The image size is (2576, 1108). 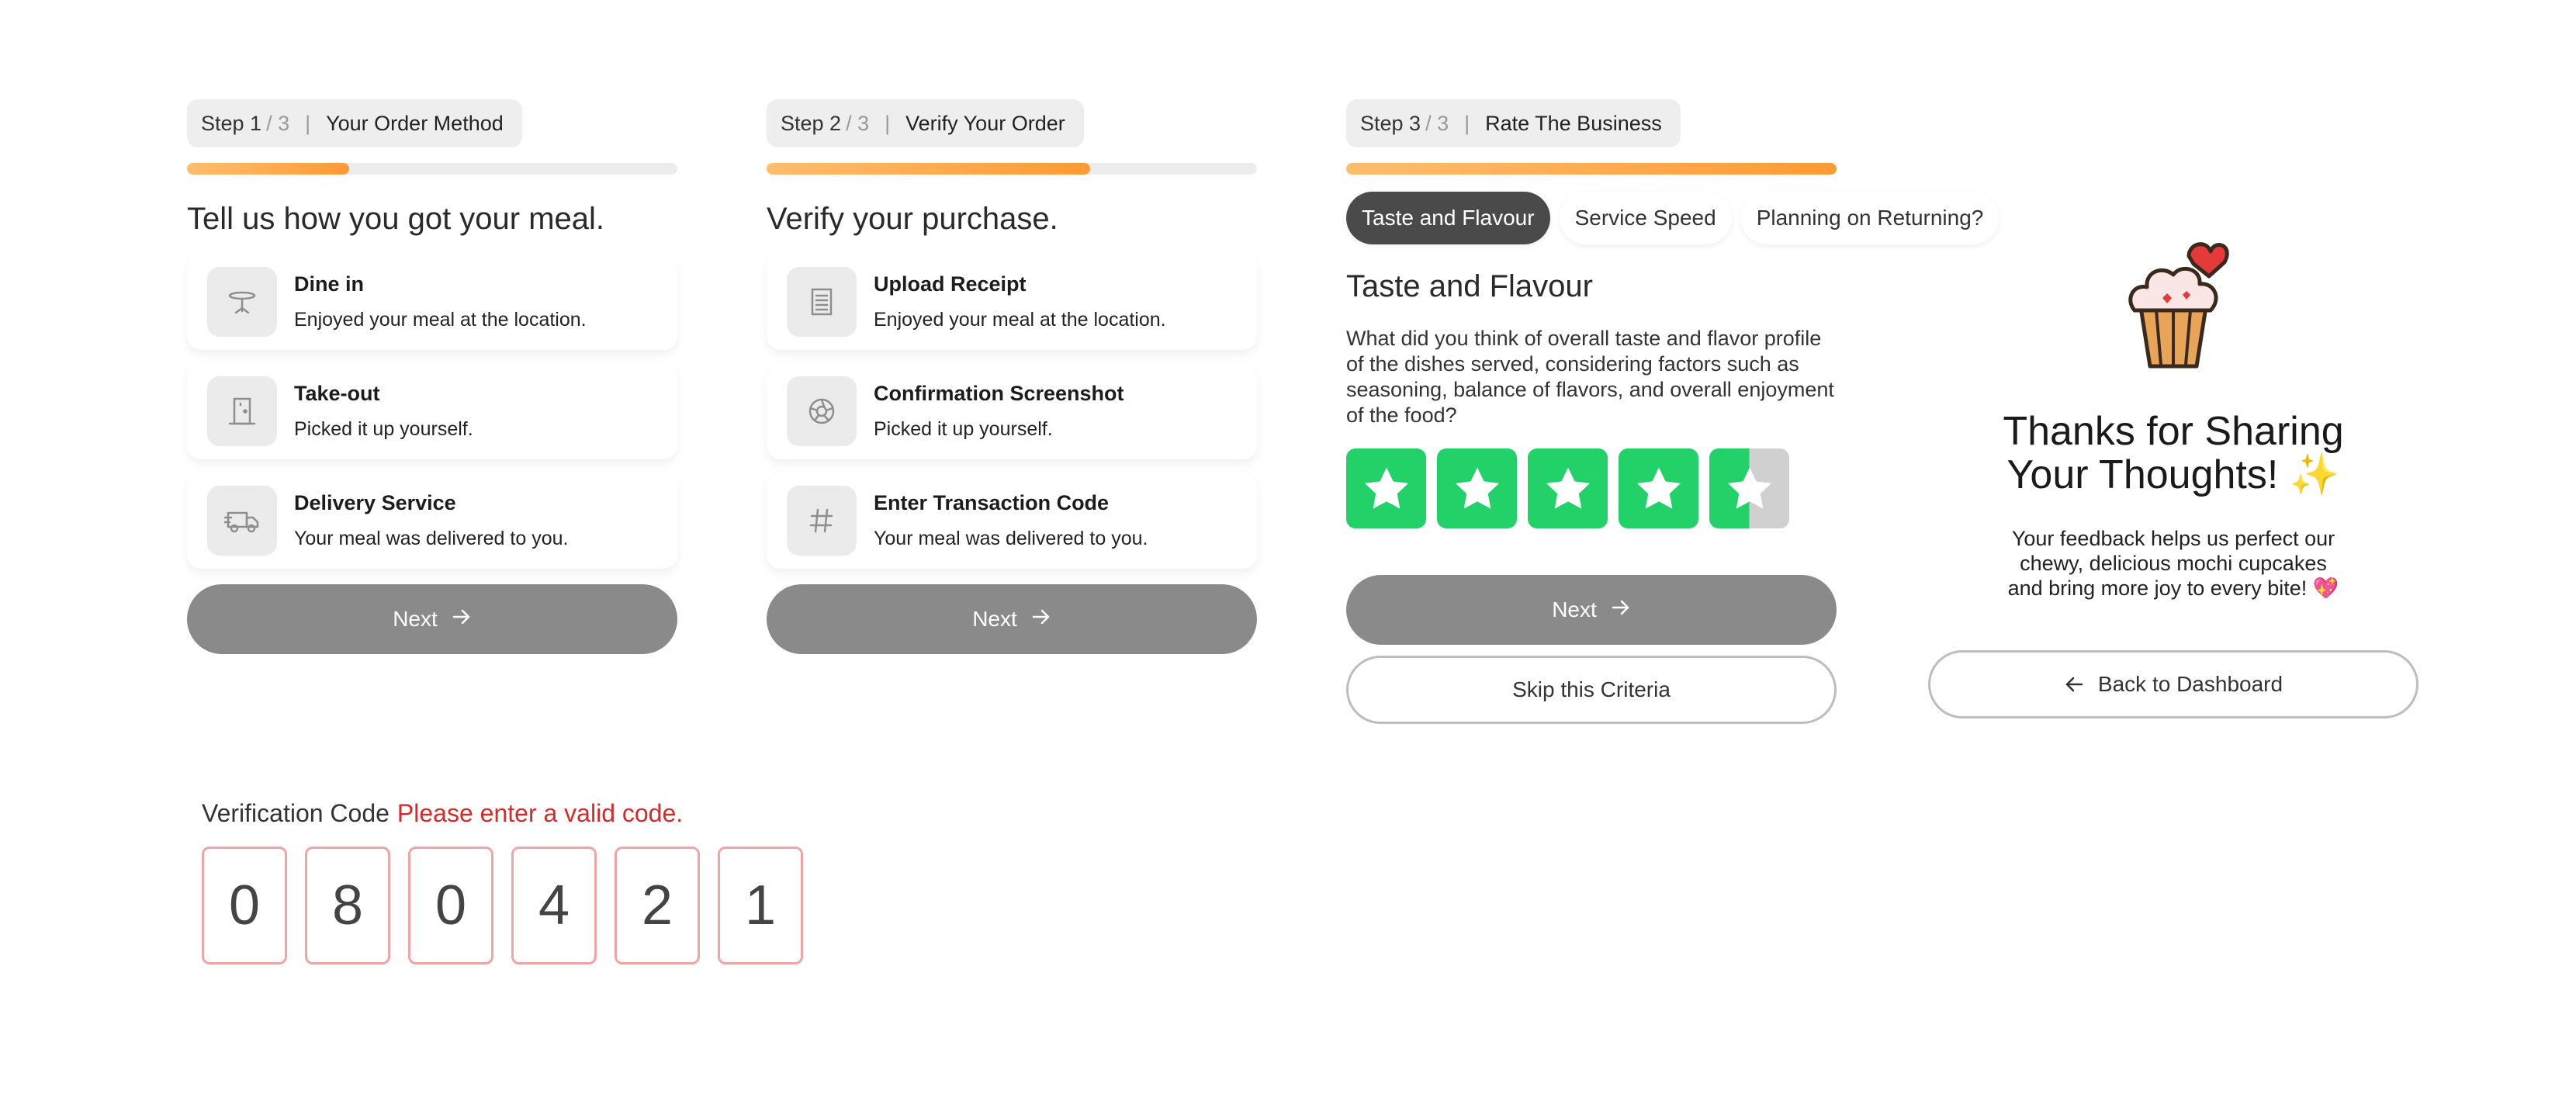 I want to click on thanks-title-line2: Your Thoughts! ✨, so click(x=2173, y=474).